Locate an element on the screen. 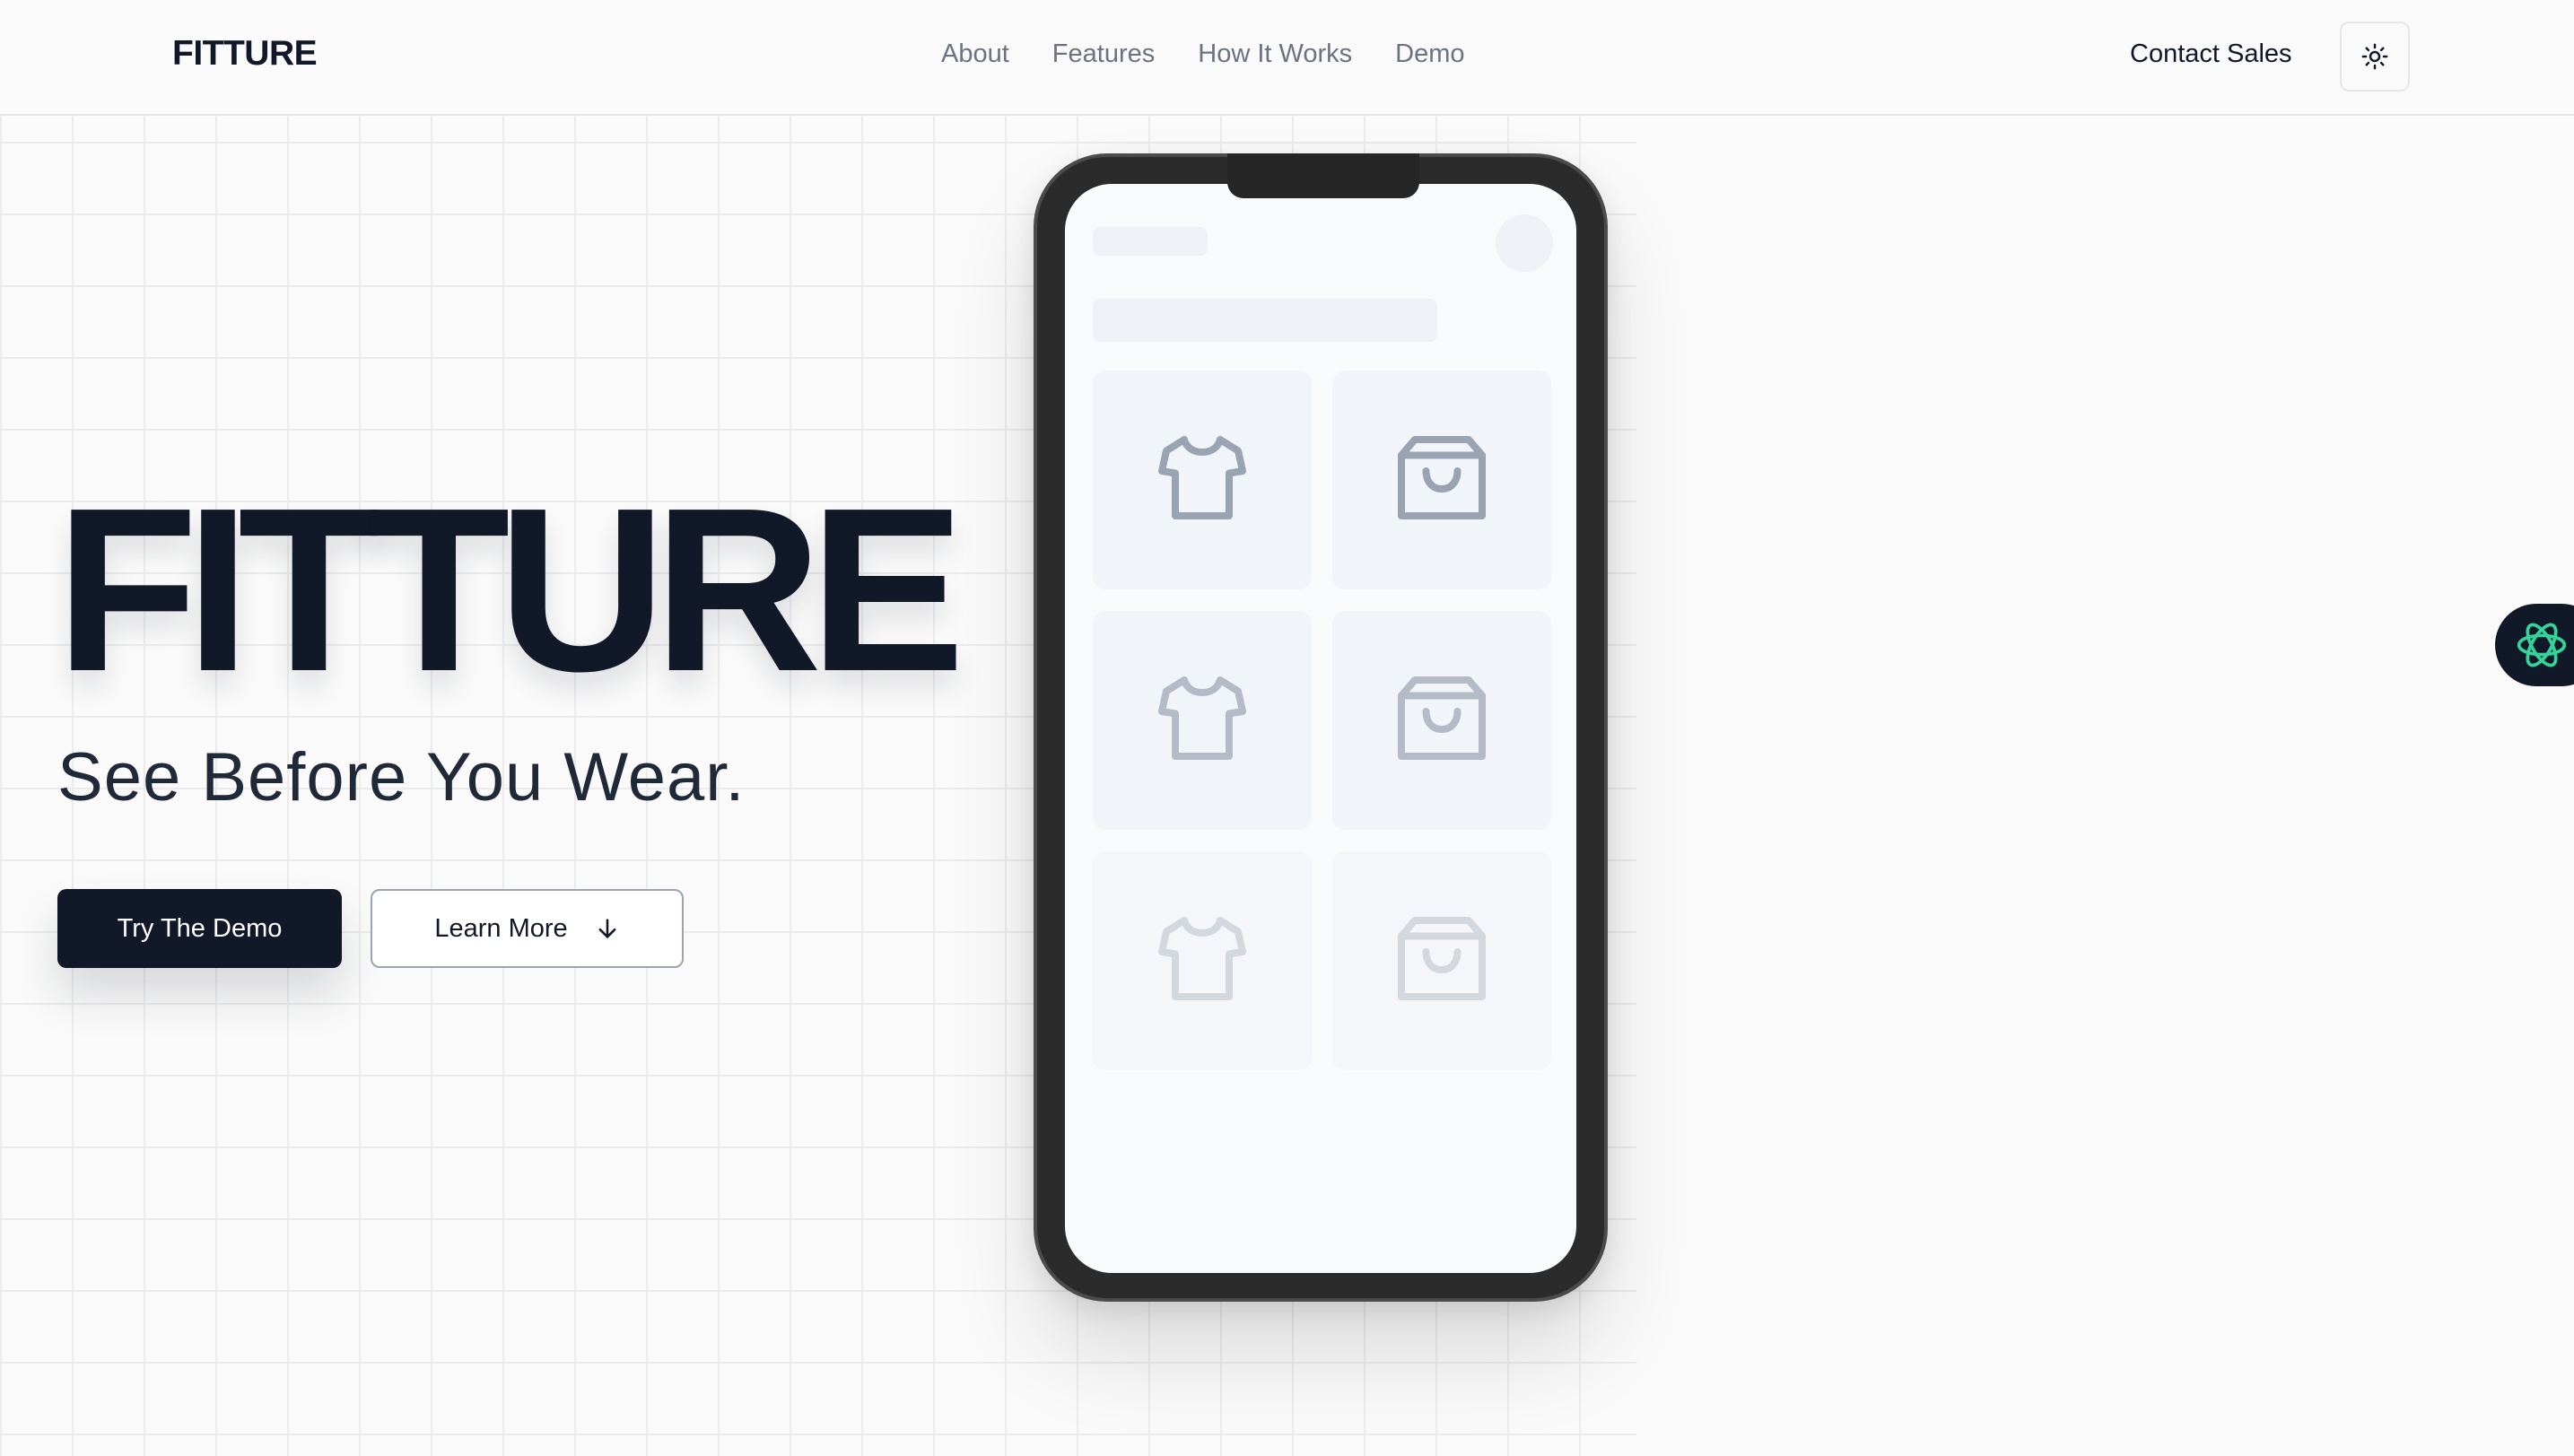 Image resolution: width=2574 pixels, height=1456 pixels. contact-sales-link: Contact Sales is located at coordinates (2211, 54).